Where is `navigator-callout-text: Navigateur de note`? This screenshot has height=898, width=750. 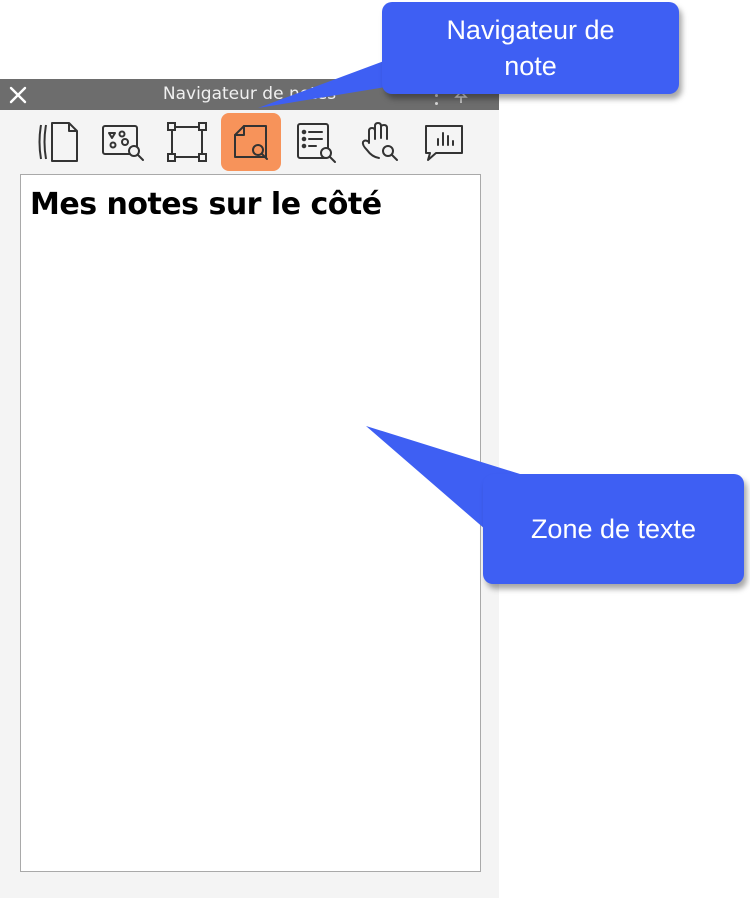
navigator-callout-text: Navigateur de note is located at coordinates (530, 48).